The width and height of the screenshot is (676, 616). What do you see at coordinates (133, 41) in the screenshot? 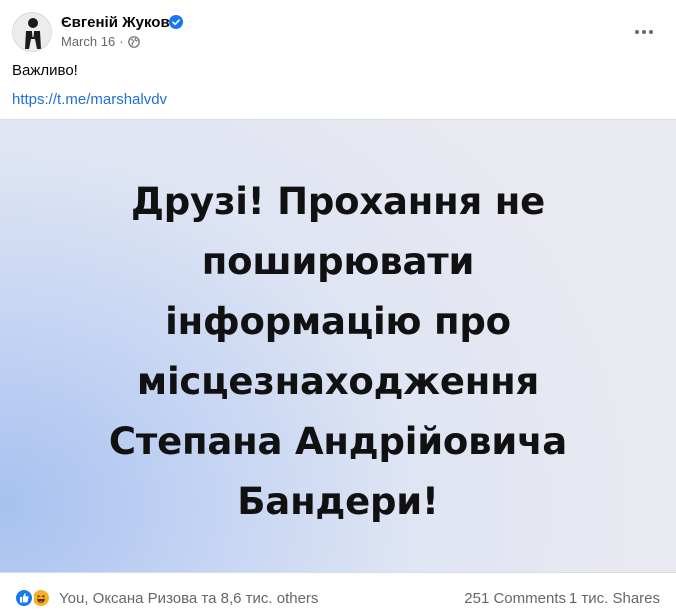
I see `globe-icon` at bounding box center [133, 41].